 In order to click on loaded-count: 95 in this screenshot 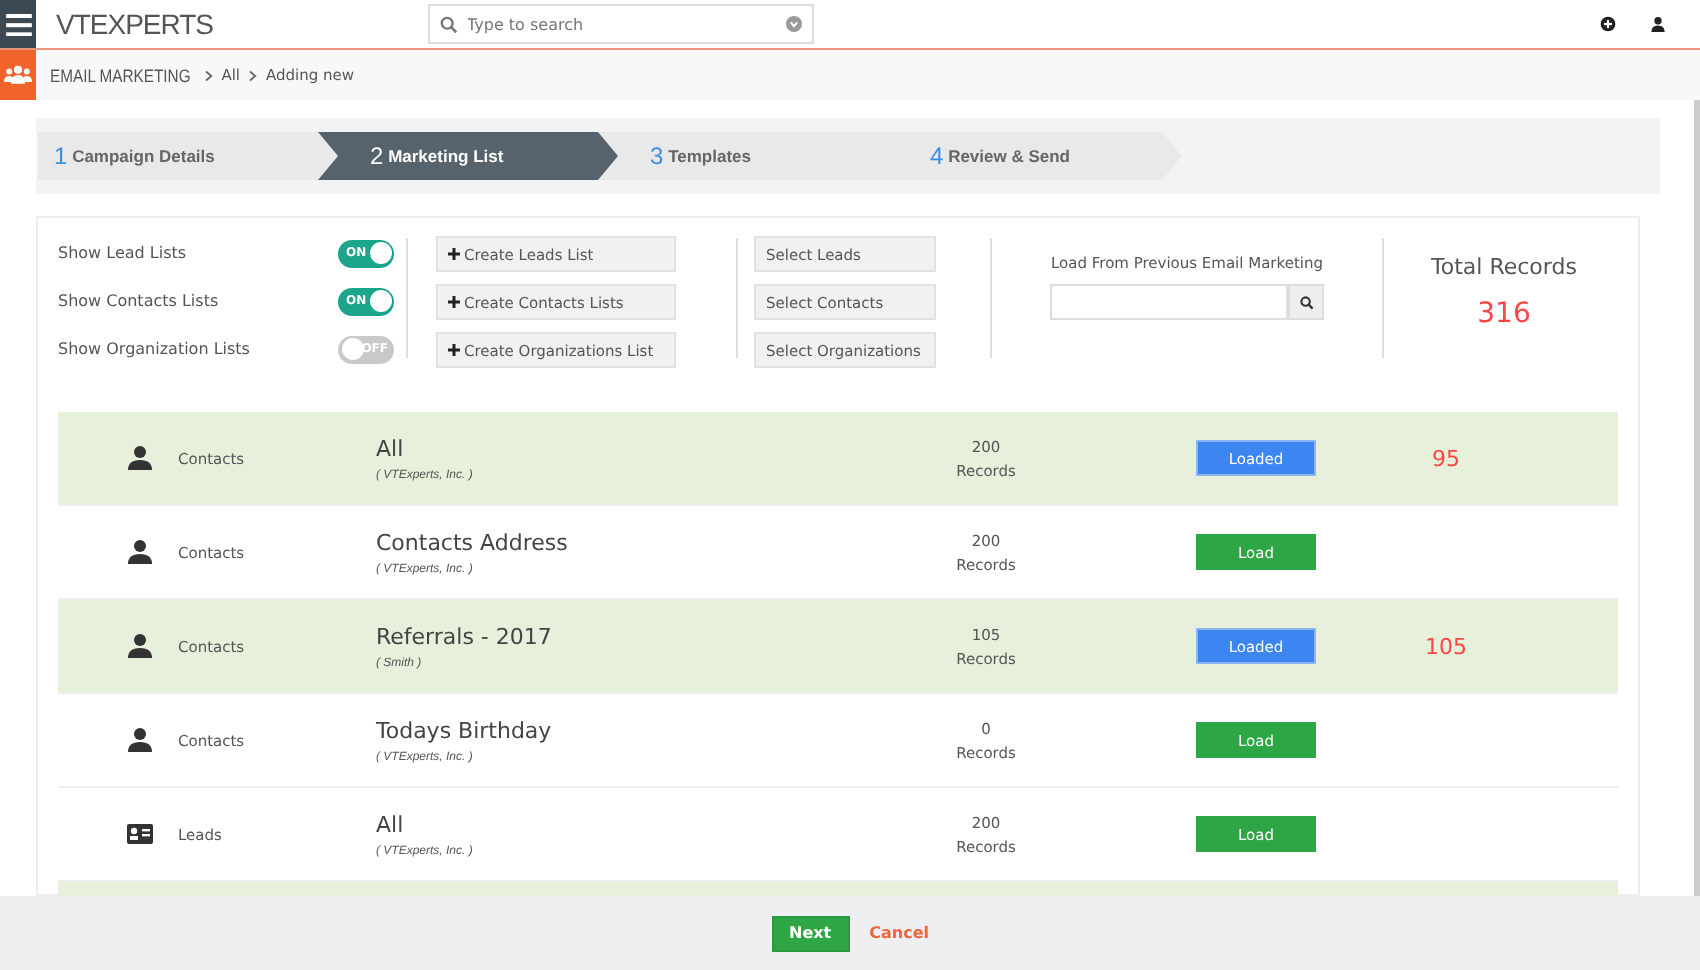, I will do `click(1446, 458)`.